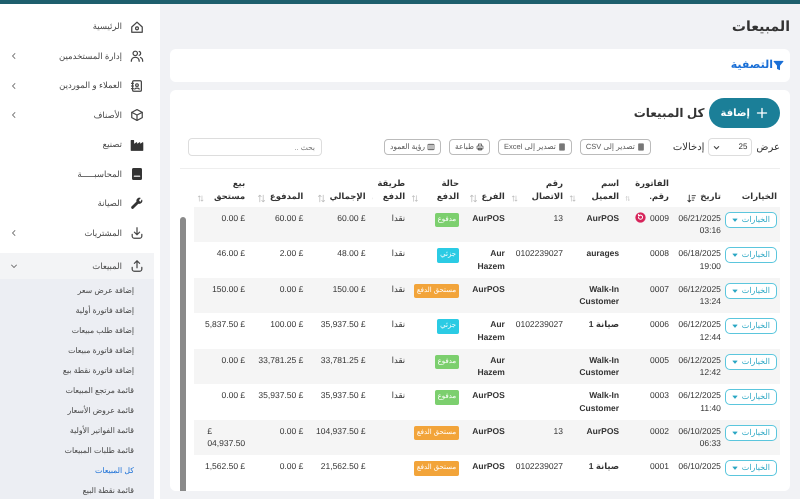 The width and height of the screenshot is (800, 499). I want to click on sidebar-label: الأصناف, so click(108, 115).